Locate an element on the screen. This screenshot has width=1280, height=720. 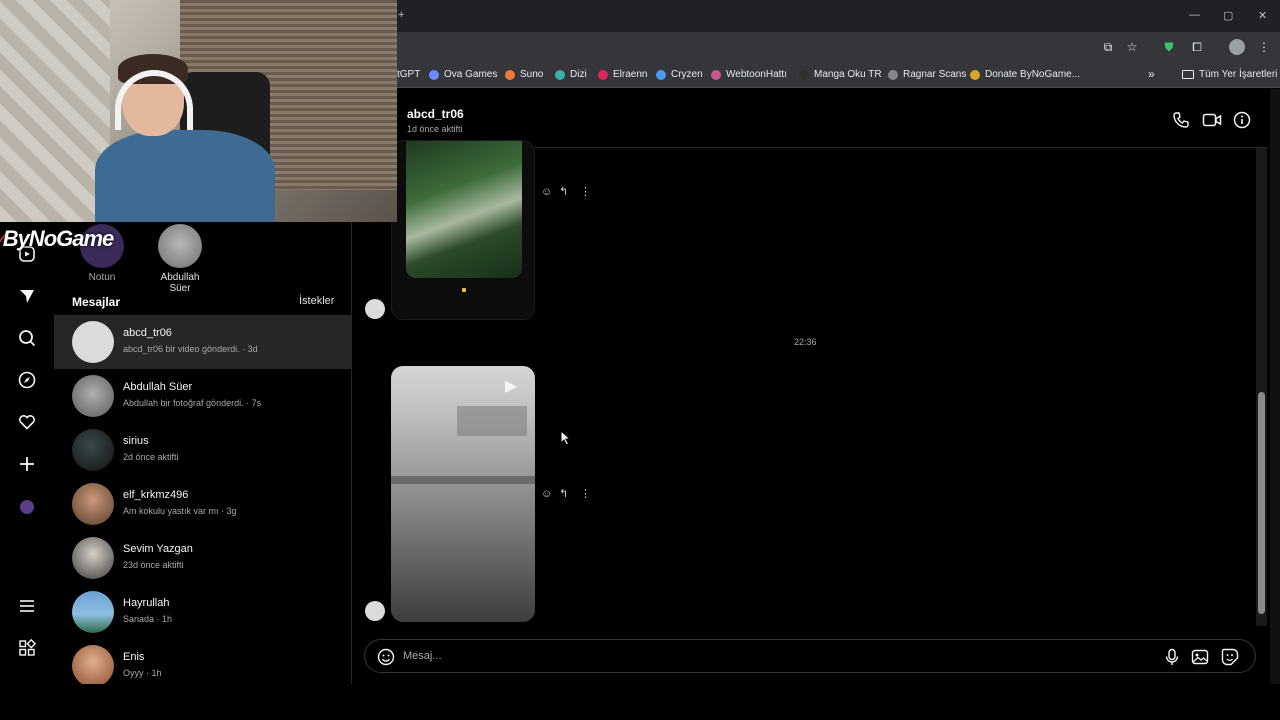
conversation-preview: 2d önce aktifti is located at coordinates (151, 457).